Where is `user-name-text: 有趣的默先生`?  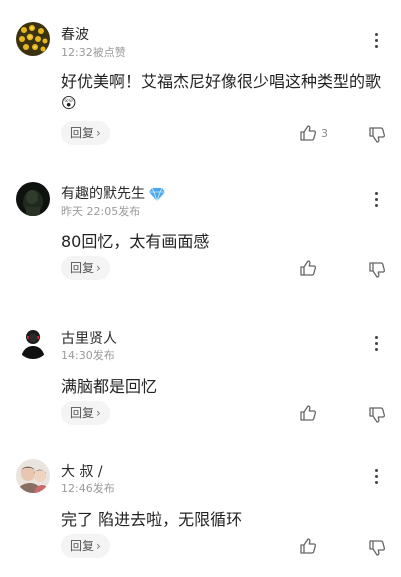
user-name-text: 有趣的默先生 is located at coordinates (103, 194).